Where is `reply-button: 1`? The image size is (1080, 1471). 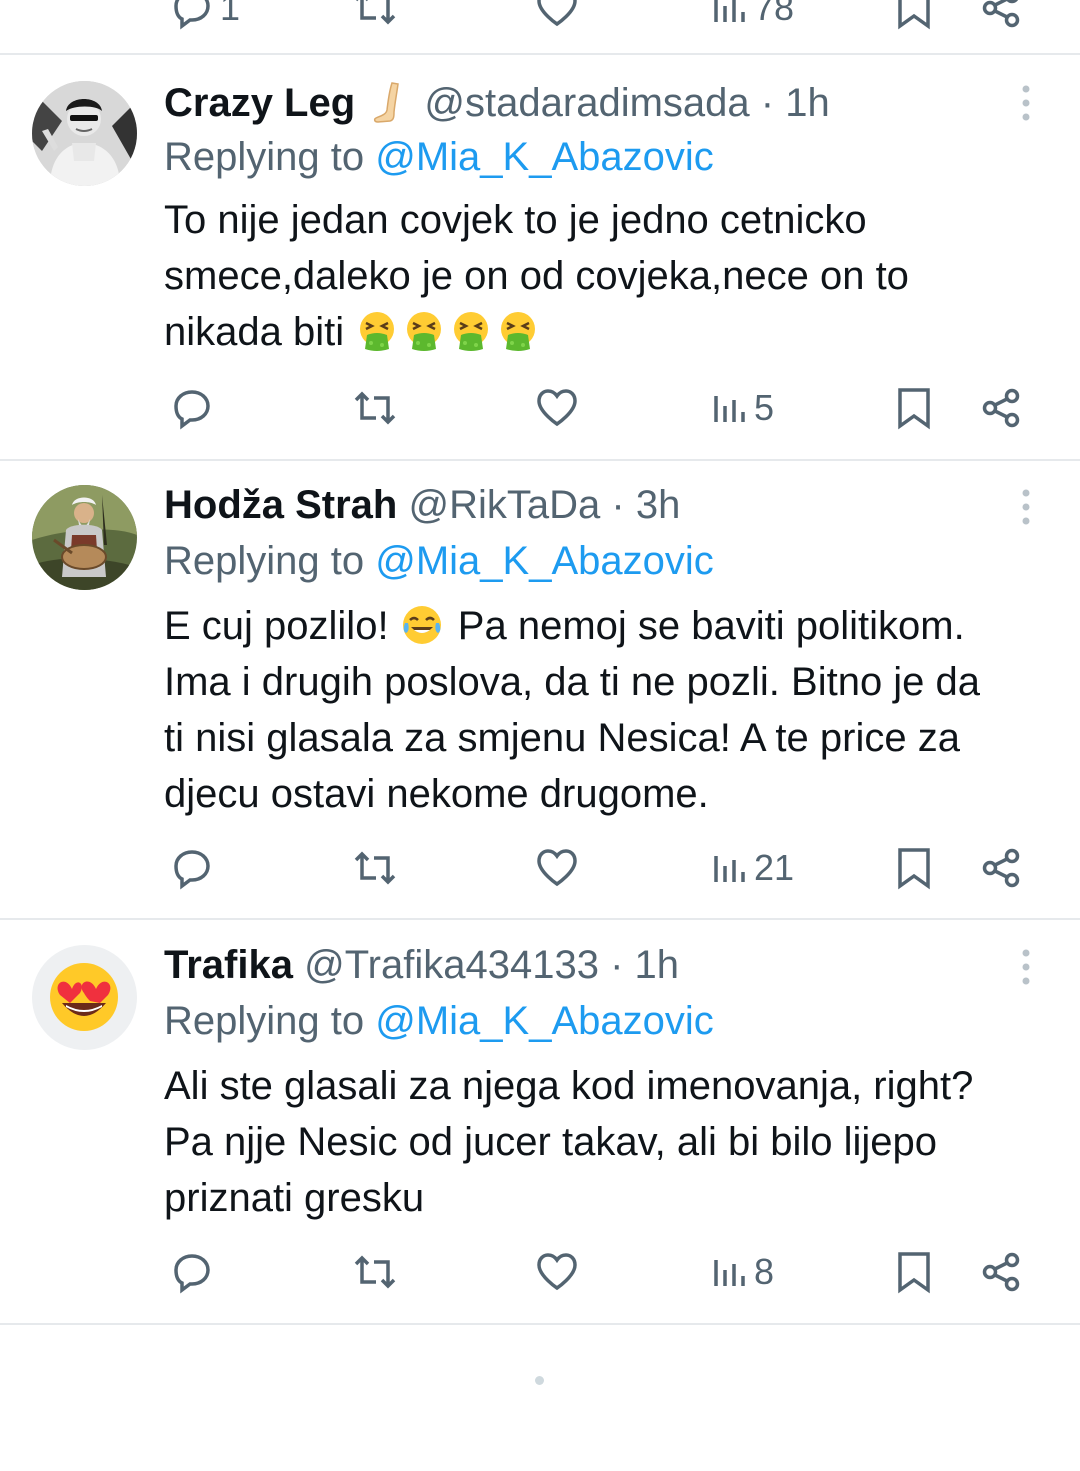
reply-button: 1 is located at coordinates (205, 19).